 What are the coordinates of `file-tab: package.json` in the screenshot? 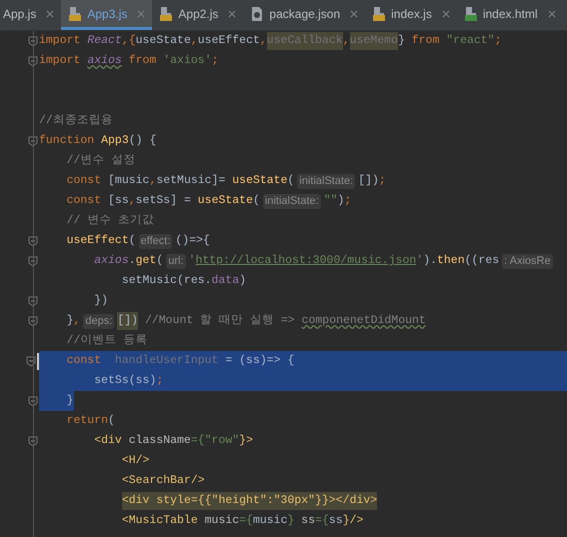 It's located at (304, 15).